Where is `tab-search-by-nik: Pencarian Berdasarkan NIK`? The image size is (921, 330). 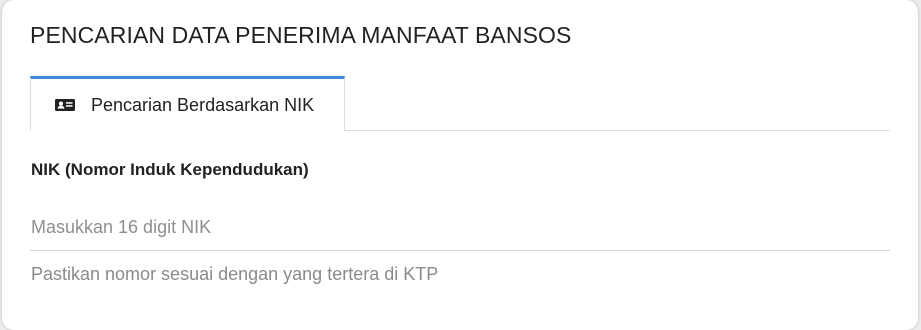
tab-search-by-nik: Pencarian Berdasarkan NIK is located at coordinates (187, 103).